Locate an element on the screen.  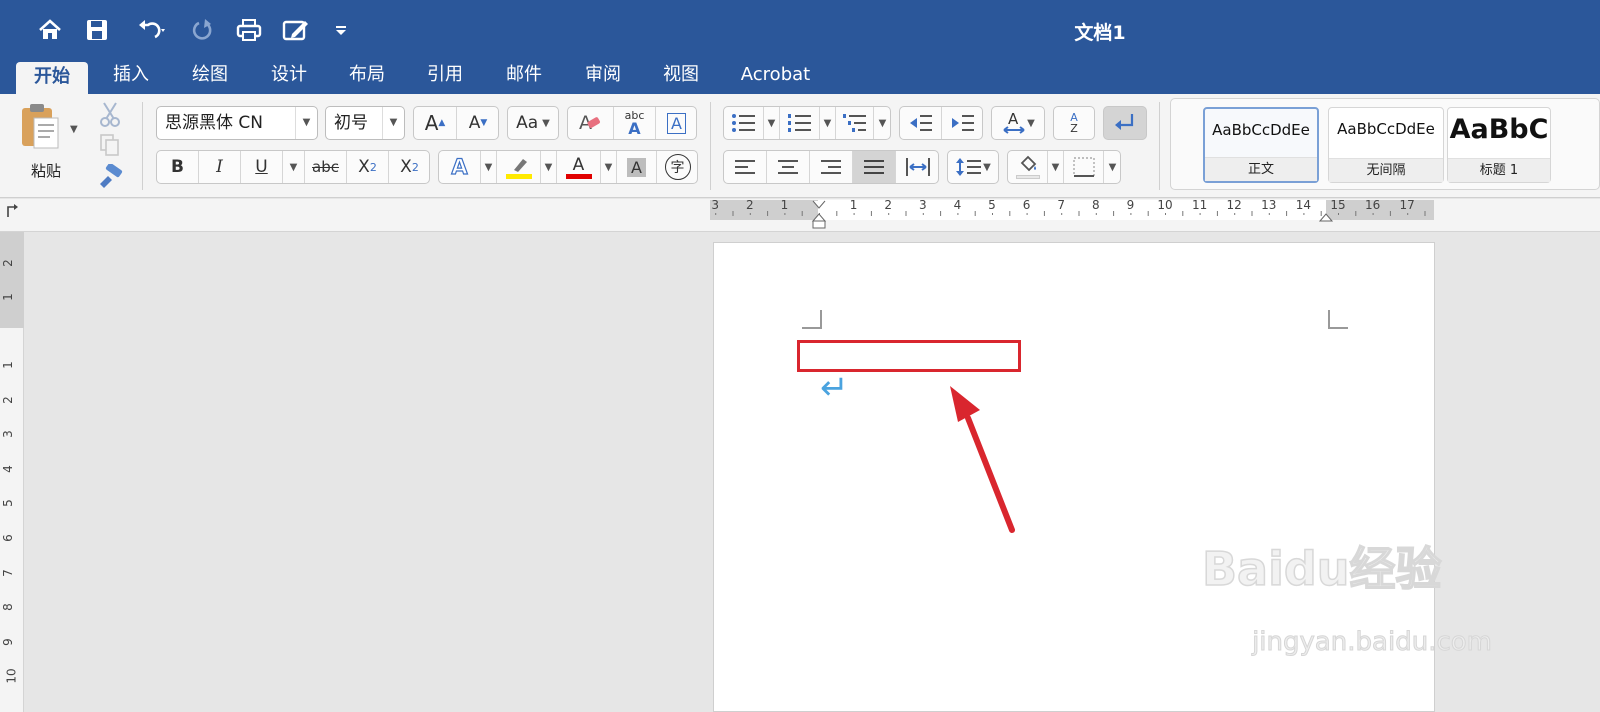
ruler-label: 13 is located at coordinates (1269, 205).